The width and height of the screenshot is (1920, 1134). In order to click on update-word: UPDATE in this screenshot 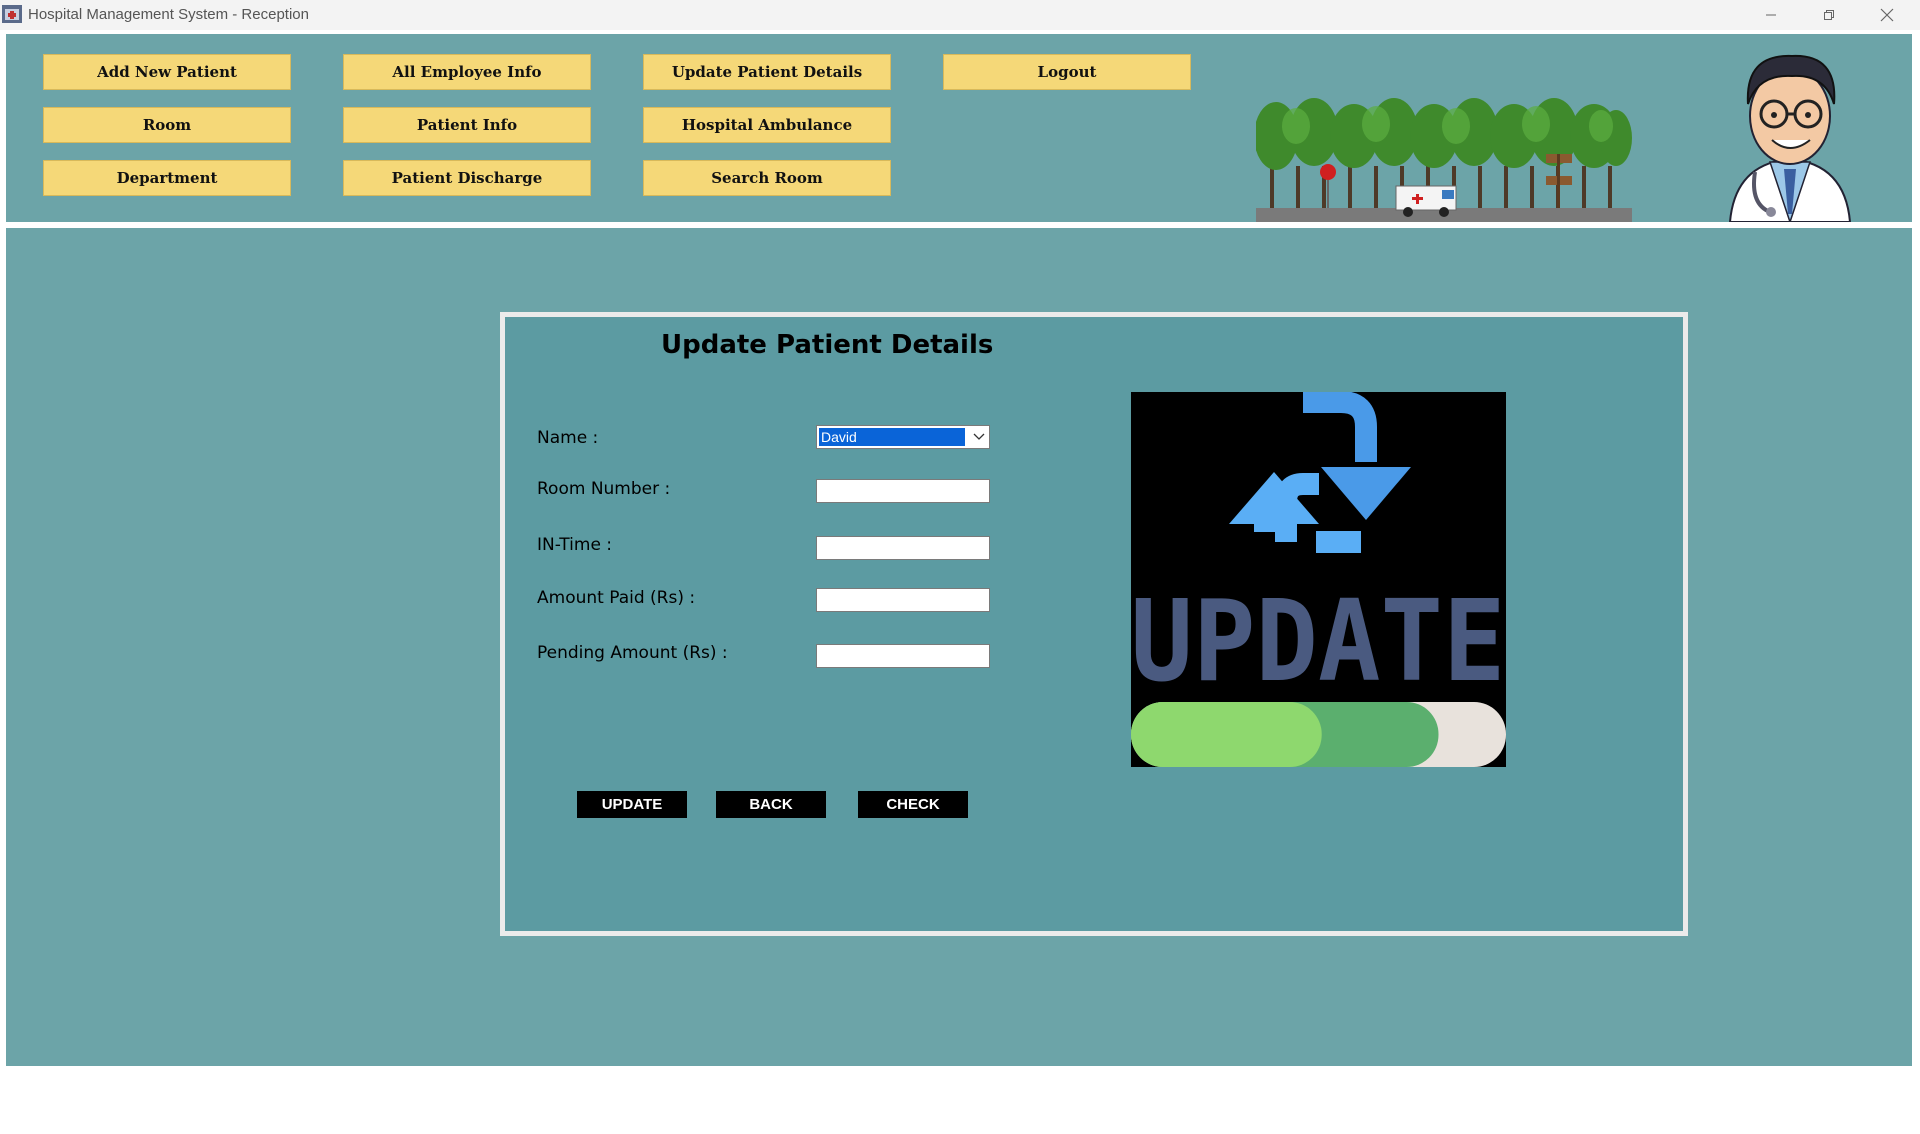, I will do `click(1318, 642)`.